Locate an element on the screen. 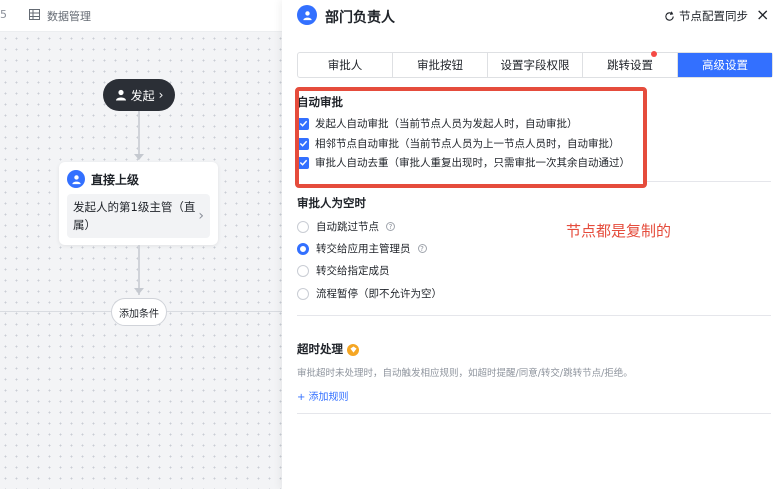 Image resolution: width=776 pixels, height=489 pixels. sync-icon is located at coordinates (669, 15).